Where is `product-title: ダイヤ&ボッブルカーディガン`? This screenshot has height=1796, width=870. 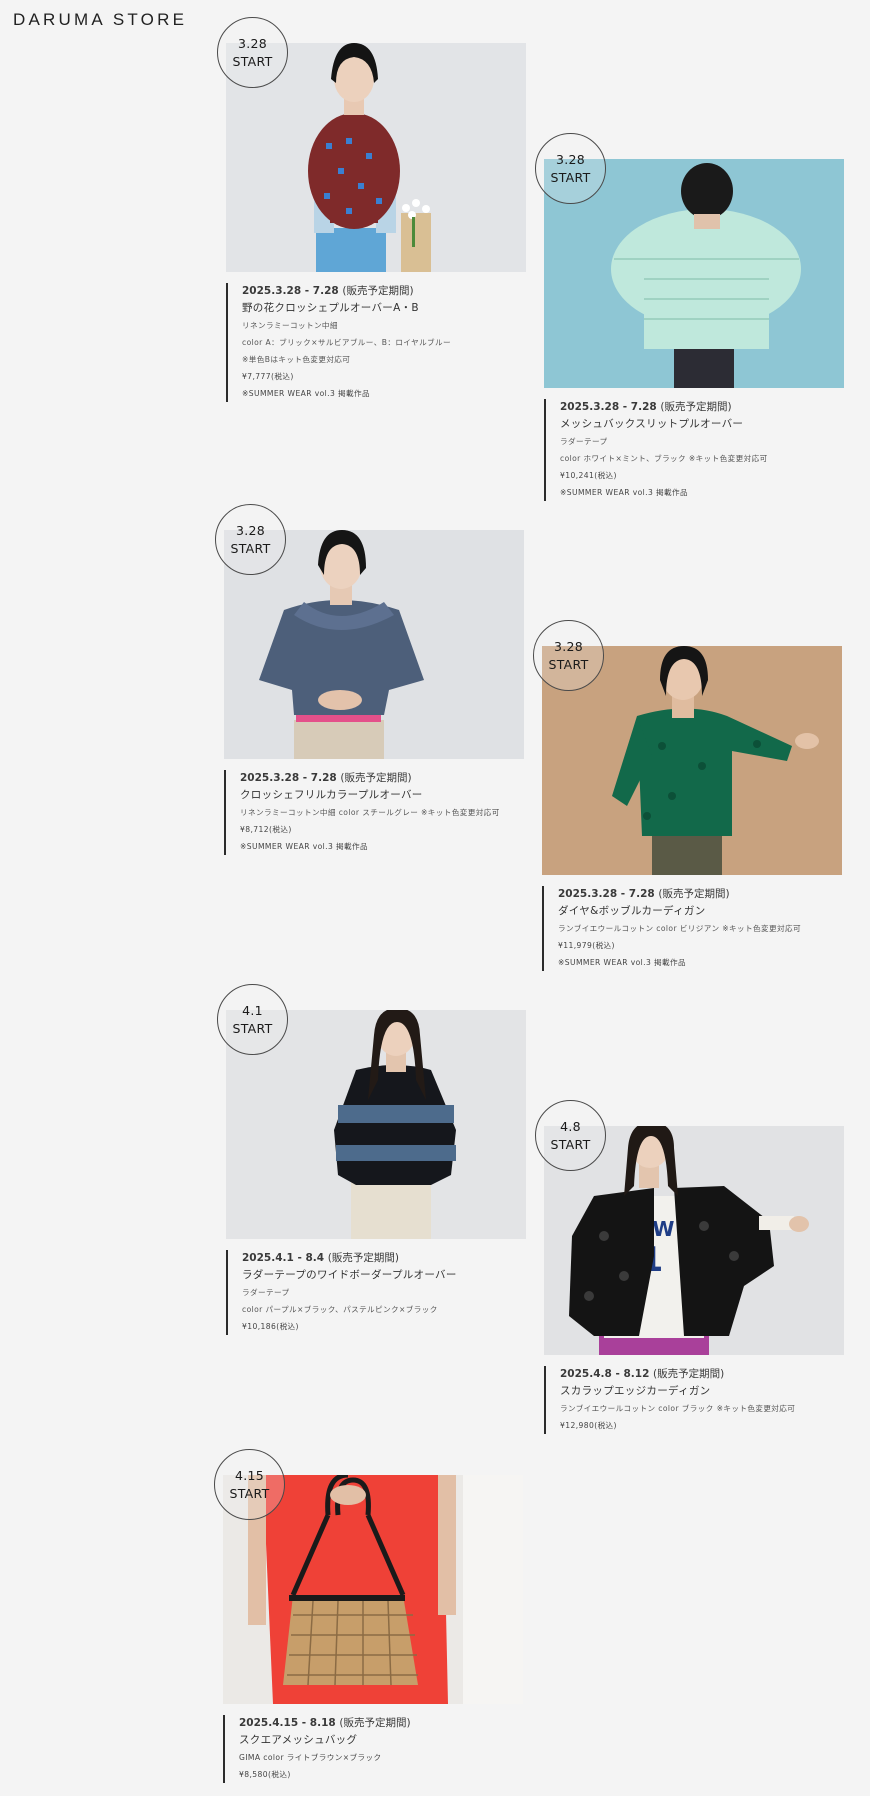 product-title: ダイヤ&ボッブルカーディガン is located at coordinates (700, 911).